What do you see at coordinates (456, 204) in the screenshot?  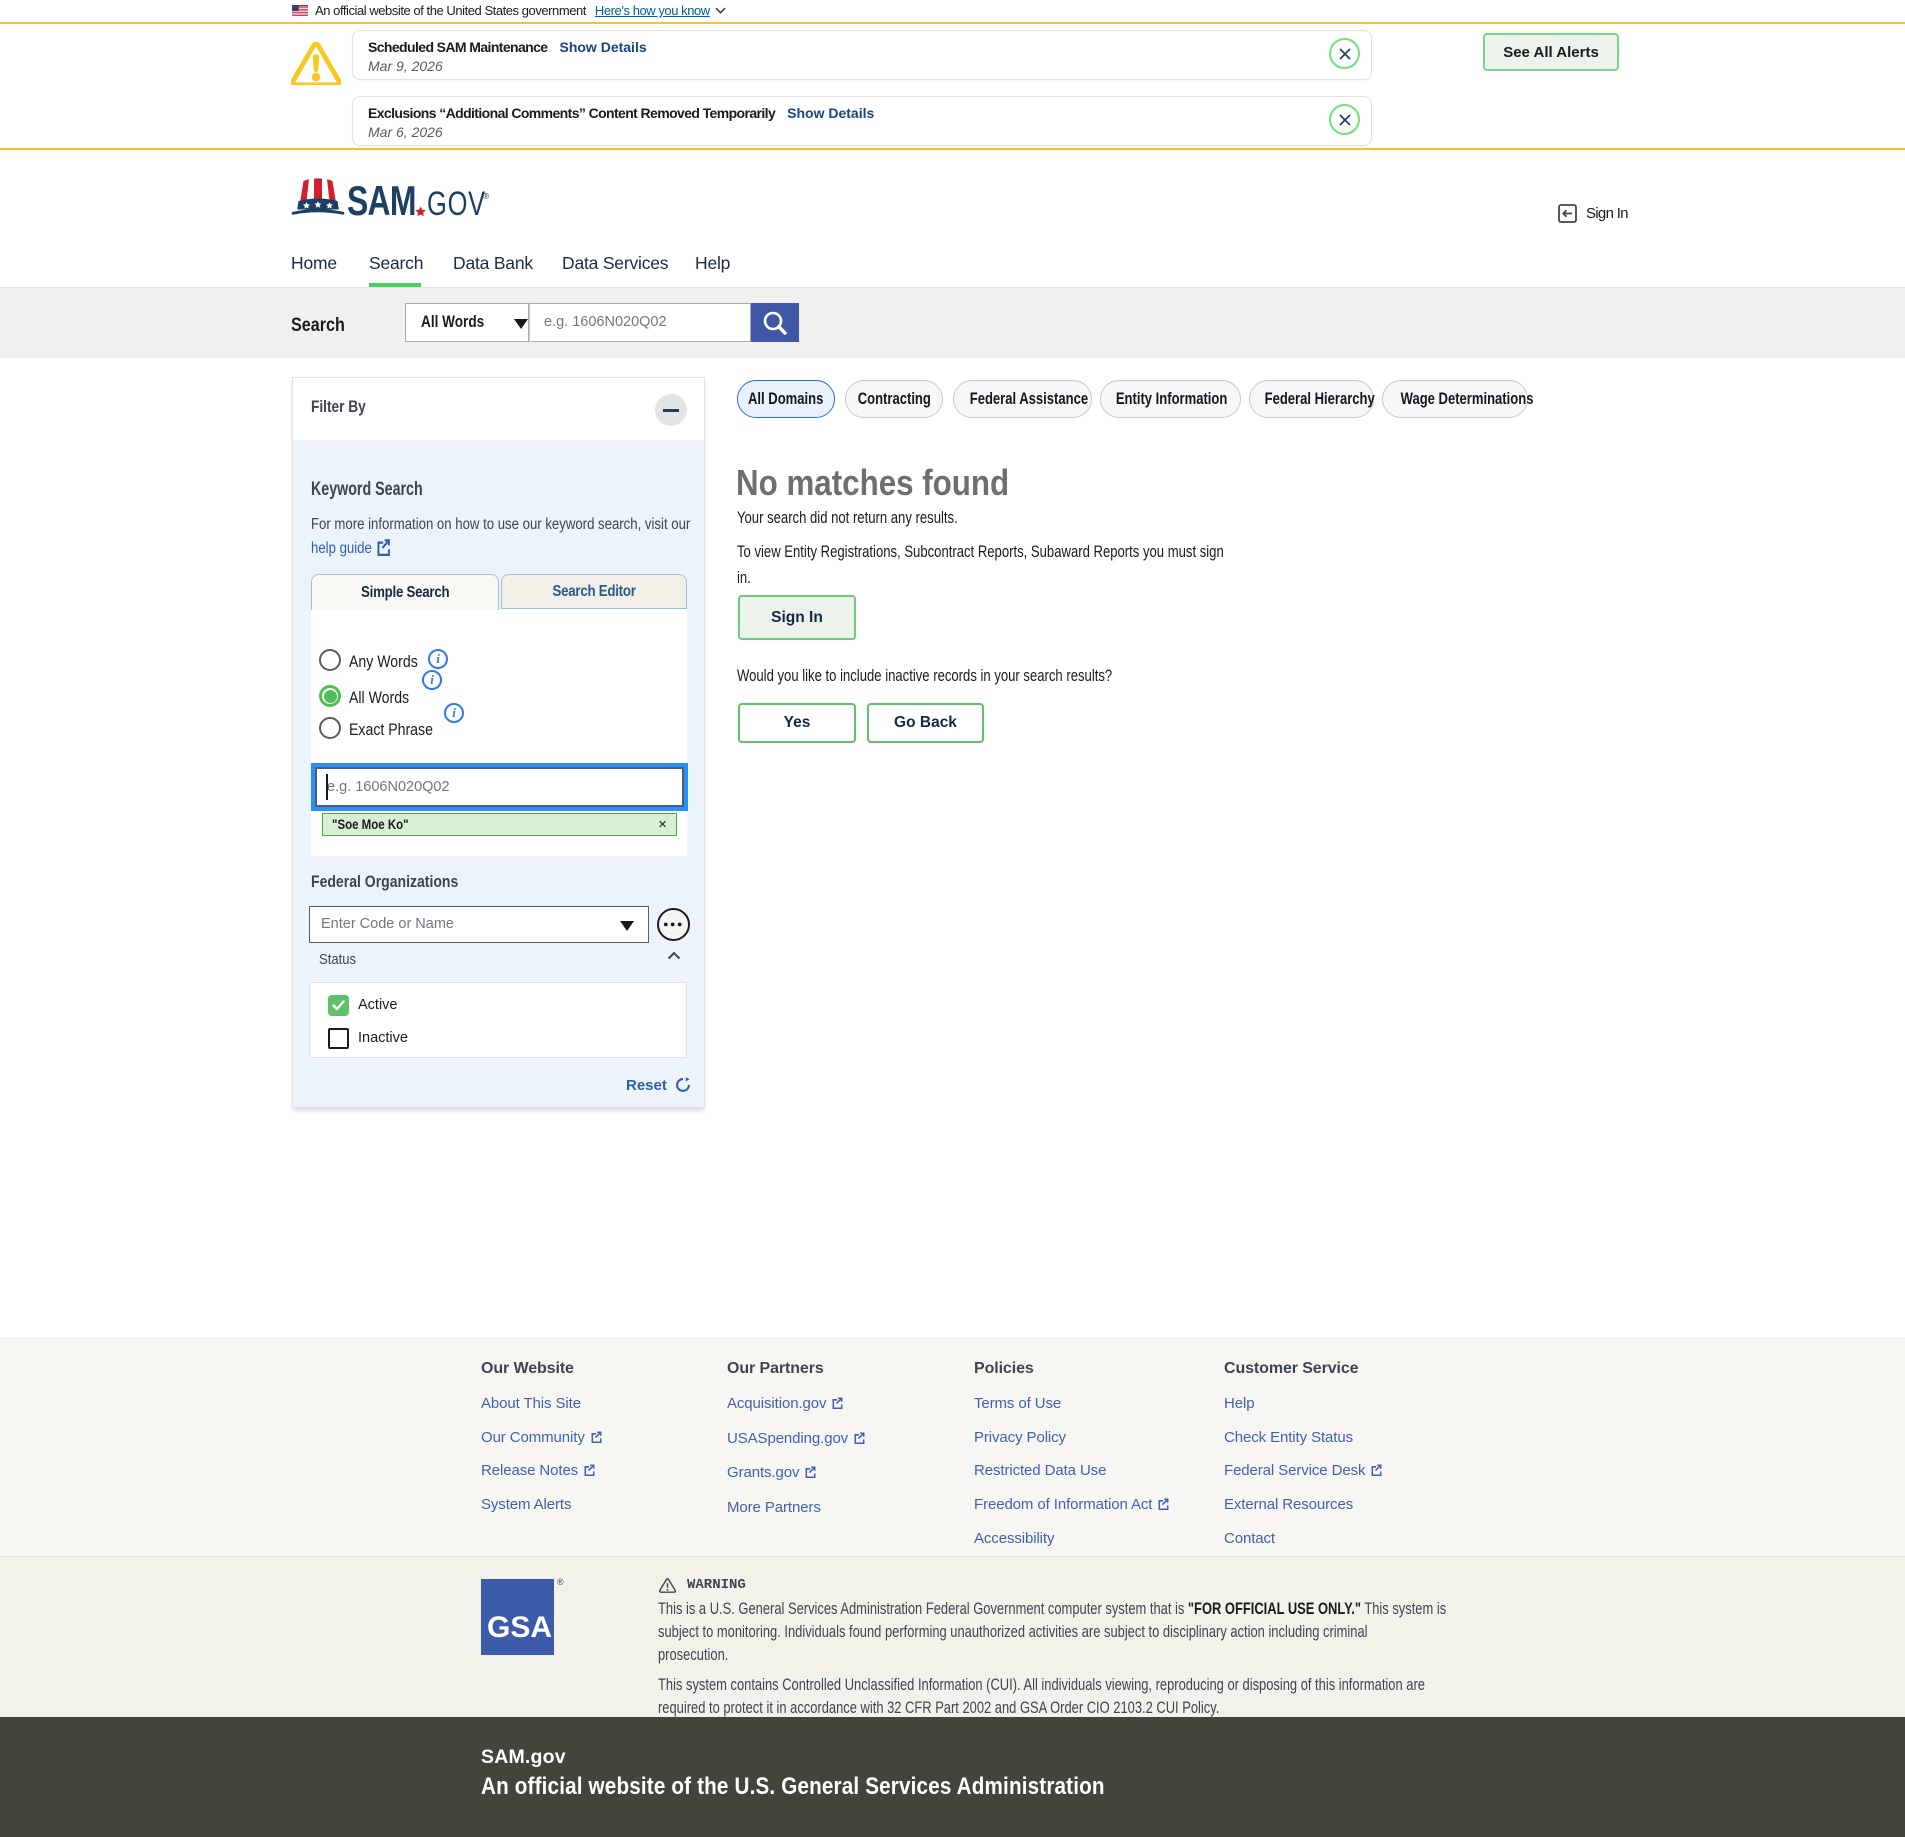 I see `svg-text: GOV` at bounding box center [456, 204].